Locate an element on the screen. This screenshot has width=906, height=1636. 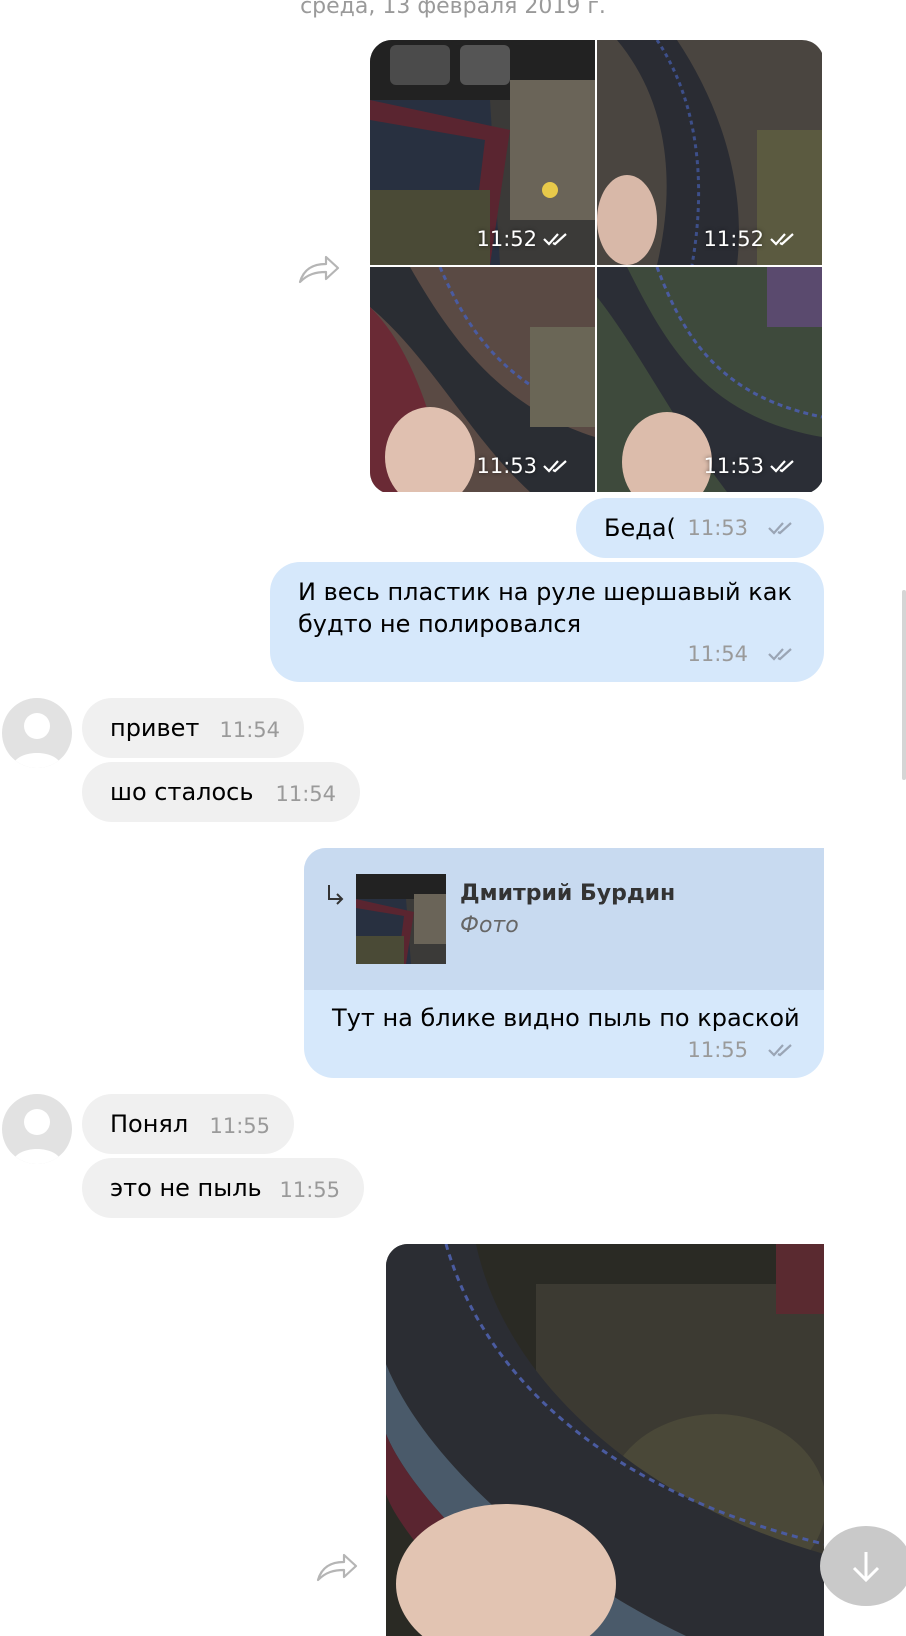
message-text: это не пыль is located at coordinates (186, 1188).